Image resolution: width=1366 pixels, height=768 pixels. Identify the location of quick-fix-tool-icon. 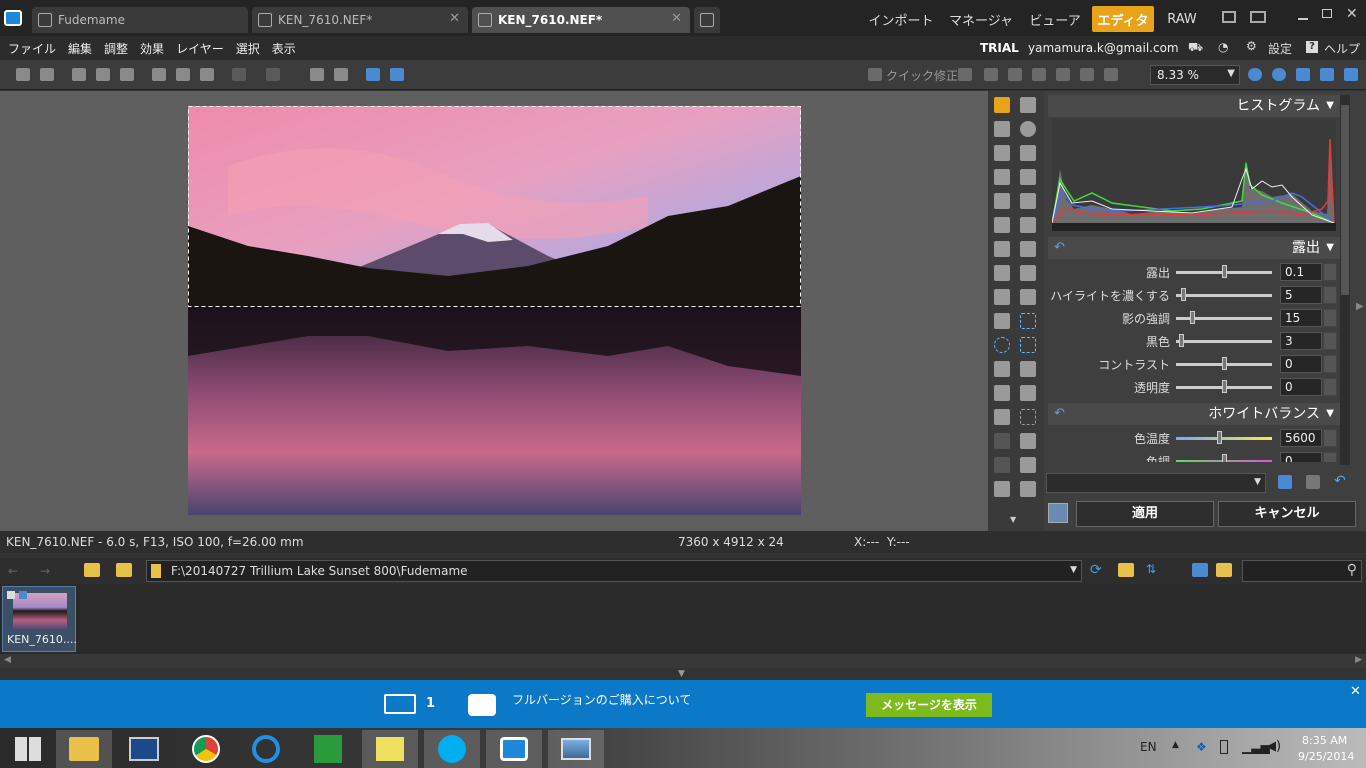
(1002, 105).